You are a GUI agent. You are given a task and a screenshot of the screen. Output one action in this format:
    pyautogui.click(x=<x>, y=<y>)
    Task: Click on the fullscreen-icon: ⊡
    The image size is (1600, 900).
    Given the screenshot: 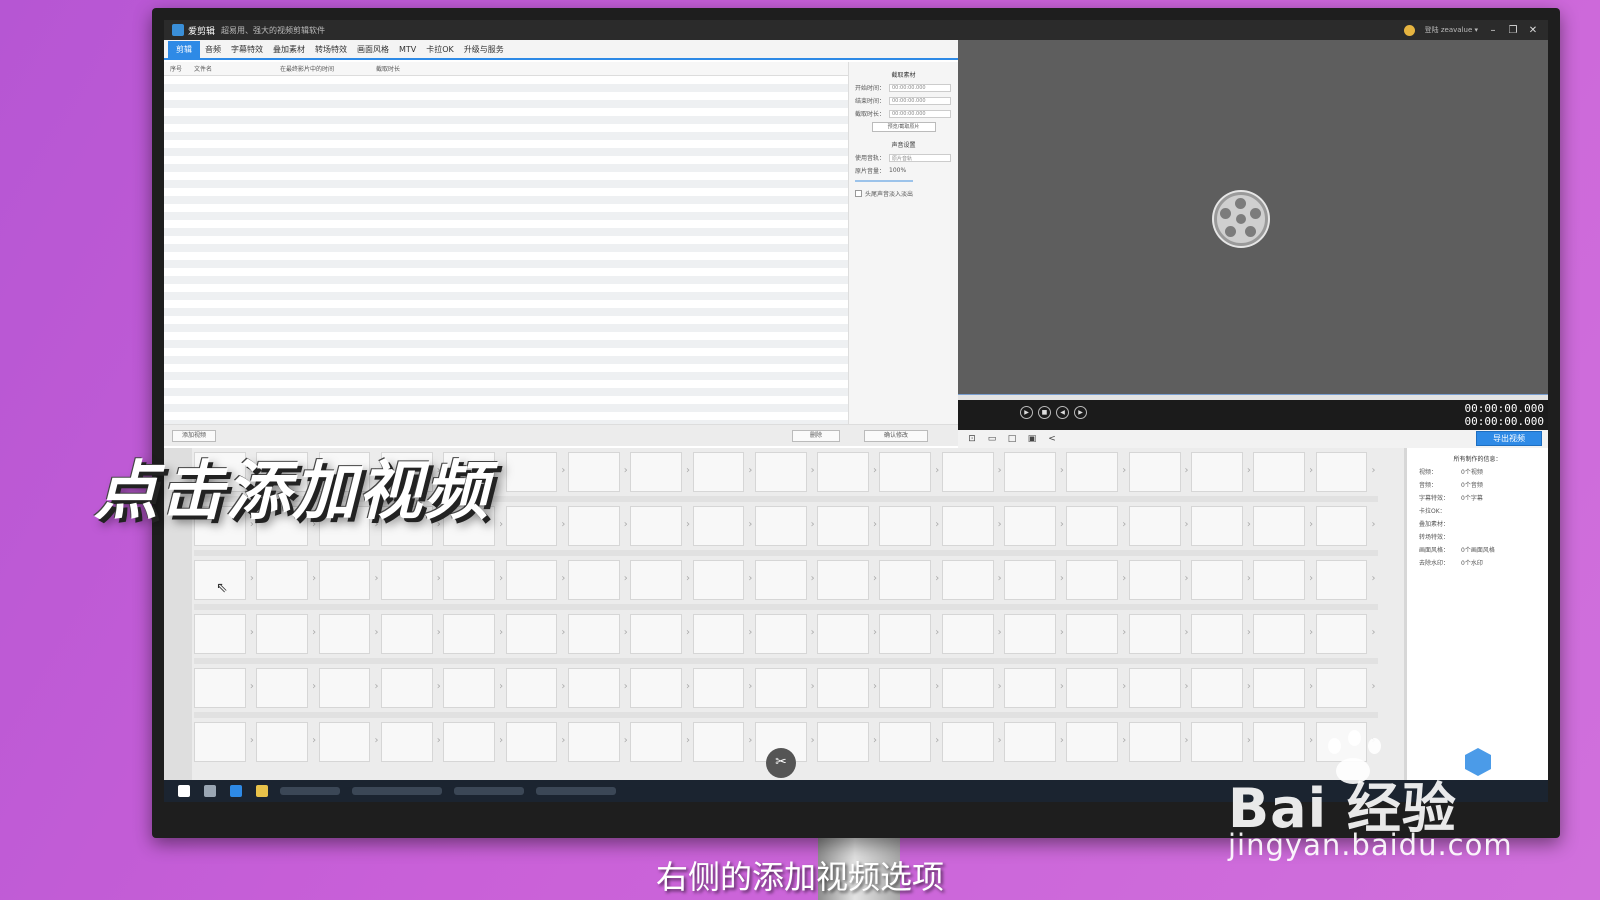 What is the action you would take?
    pyautogui.click(x=972, y=439)
    